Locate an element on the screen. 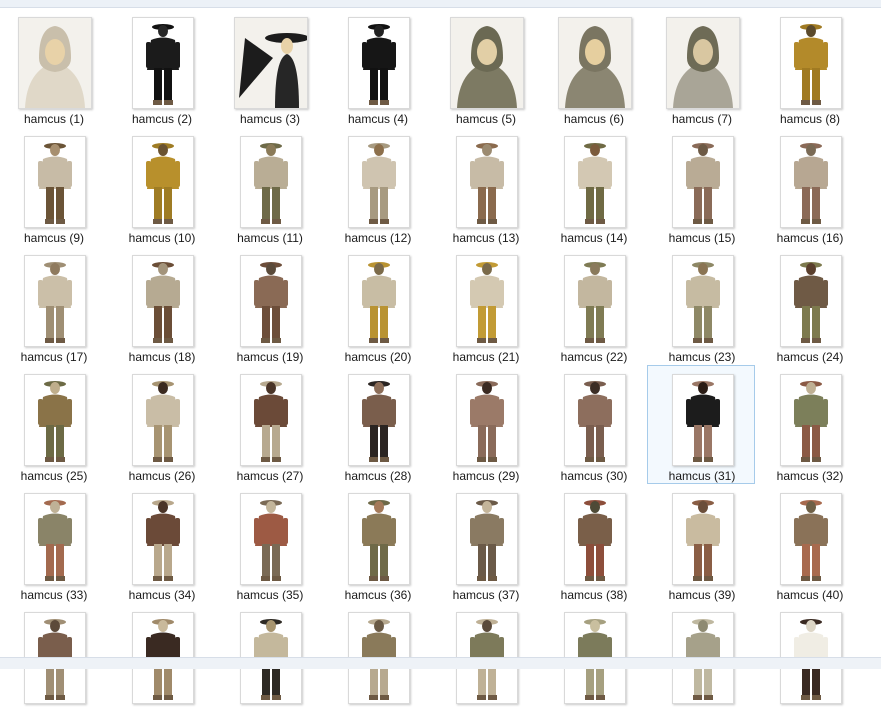 This screenshot has width=881, height=722. file-name-label: hamcus (29) is located at coordinates (486, 476).